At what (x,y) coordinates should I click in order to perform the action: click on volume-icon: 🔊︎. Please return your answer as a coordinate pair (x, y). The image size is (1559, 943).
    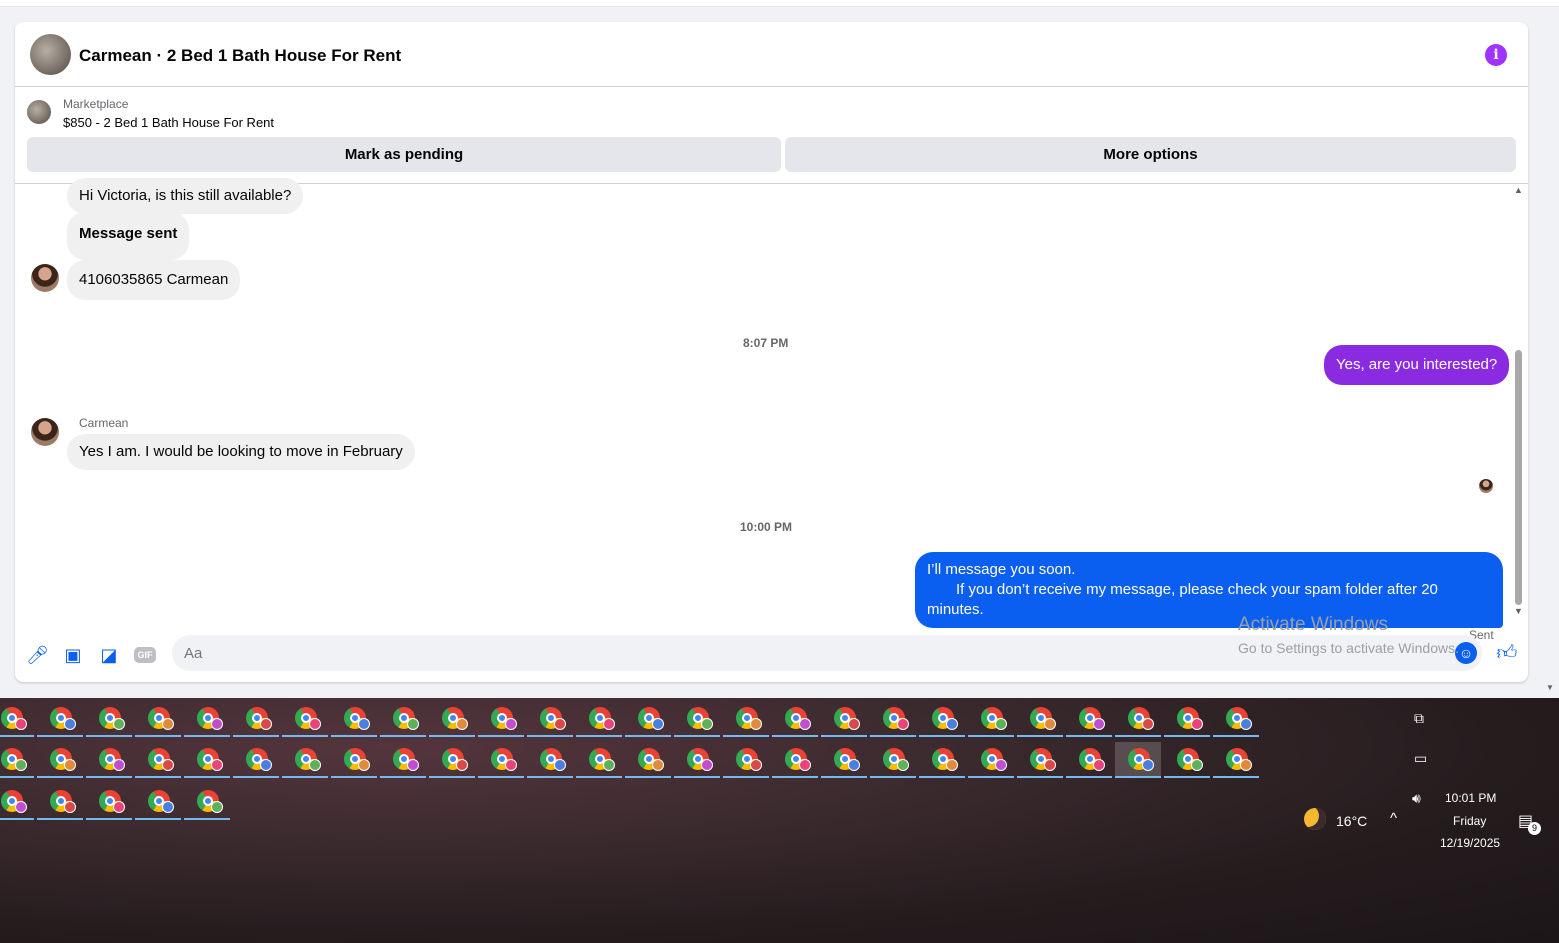
    Looking at the image, I should click on (1416, 798).